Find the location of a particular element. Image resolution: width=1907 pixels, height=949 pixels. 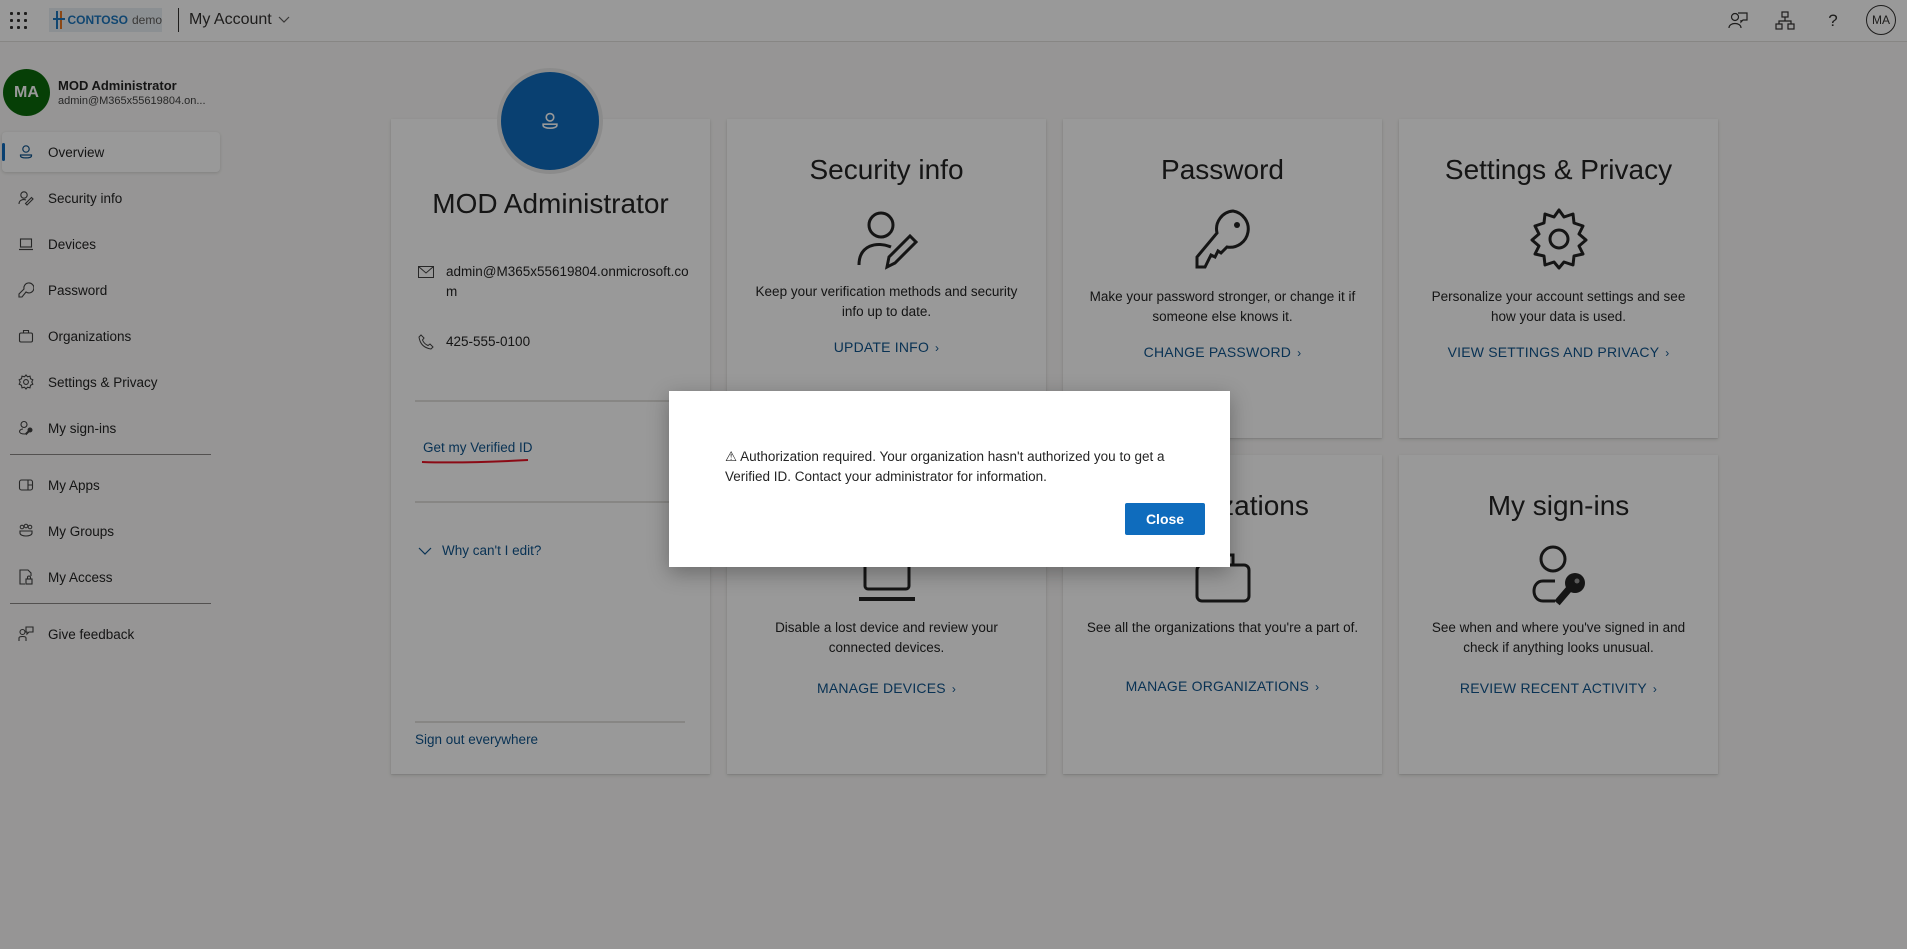

close-button: Close is located at coordinates (1165, 519).